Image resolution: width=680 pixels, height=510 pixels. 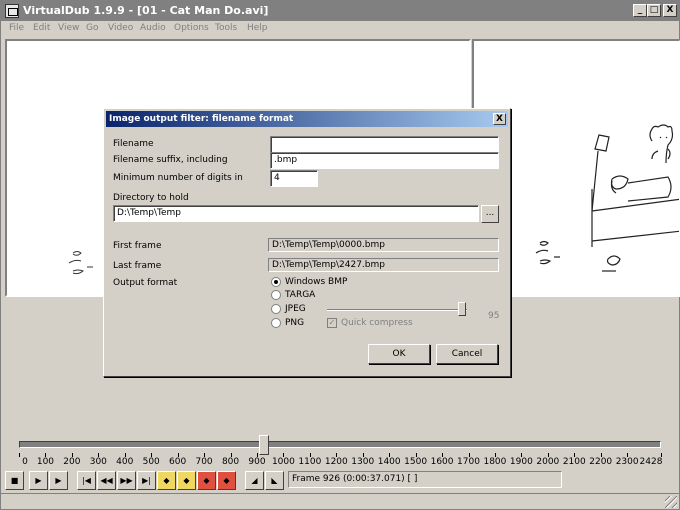 I want to click on timeline-tick-label: 2300, so click(x=627, y=462).